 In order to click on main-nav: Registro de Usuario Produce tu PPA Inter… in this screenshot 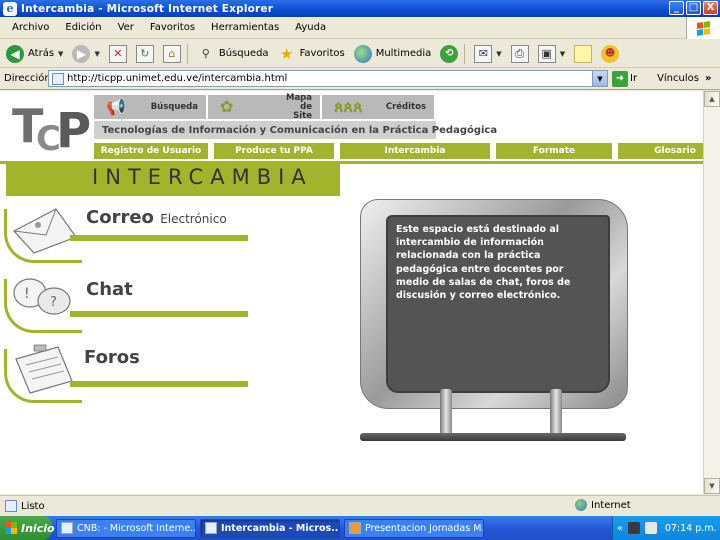, I will do `click(398, 151)`.